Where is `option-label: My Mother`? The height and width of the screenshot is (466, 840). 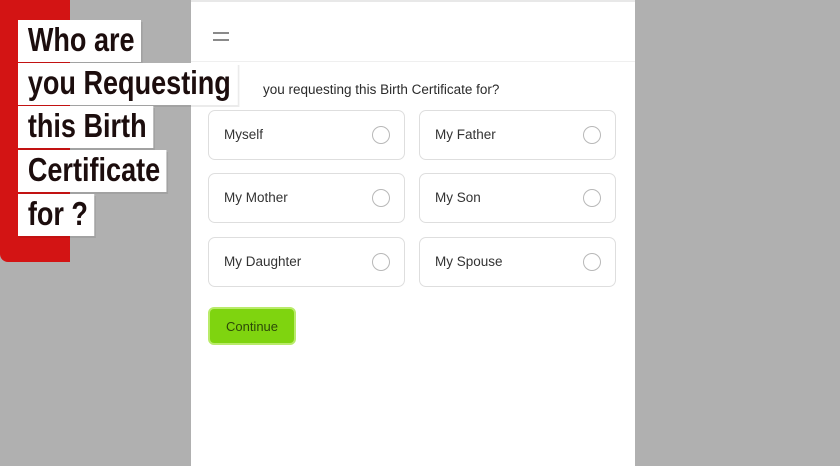 option-label: My Mother is located at coordinates (256, 197).